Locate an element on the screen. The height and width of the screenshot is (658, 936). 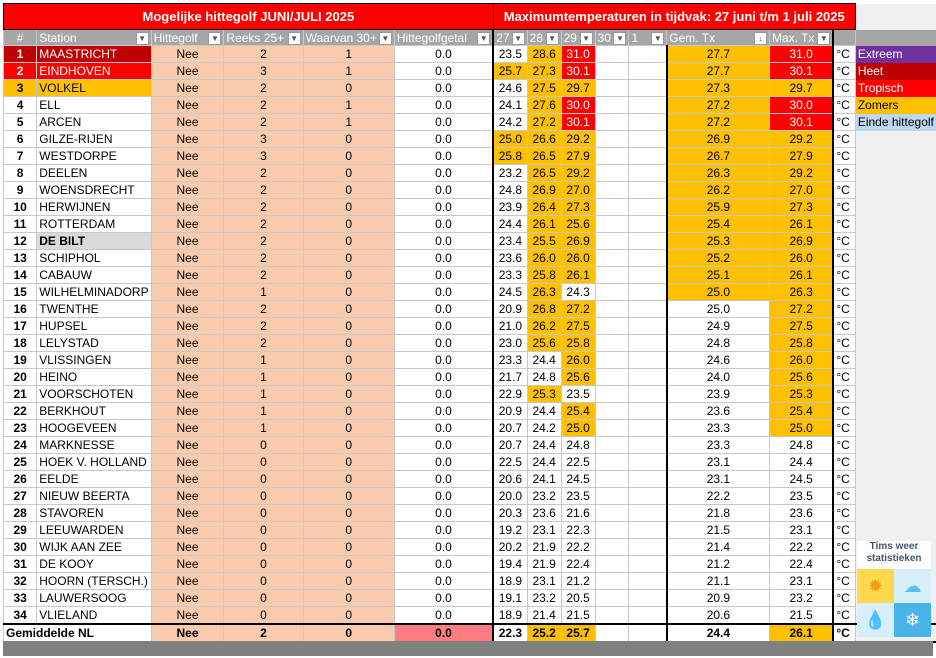
station-name: HOORN (TERSCH.) is located at coordinates (94, 581).